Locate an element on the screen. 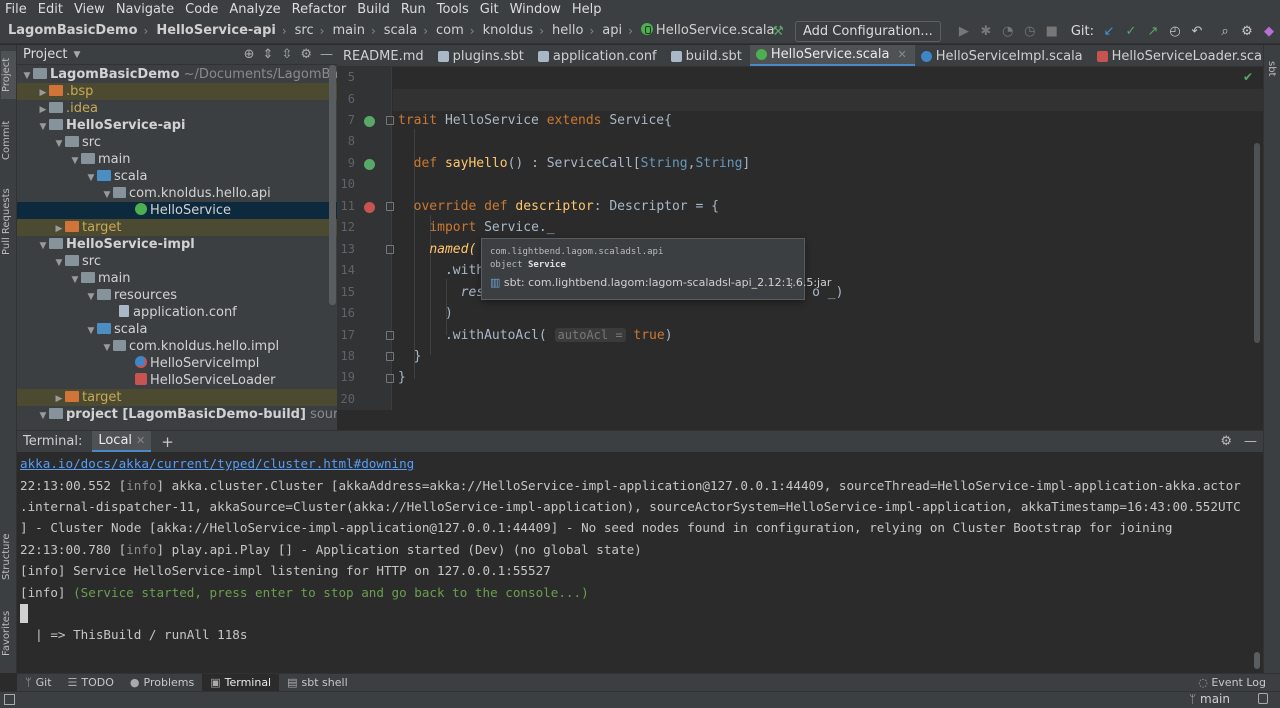 This screenshot has width=1280, height=708. terminal-scrollbar is located at coordinates (1257, 660).